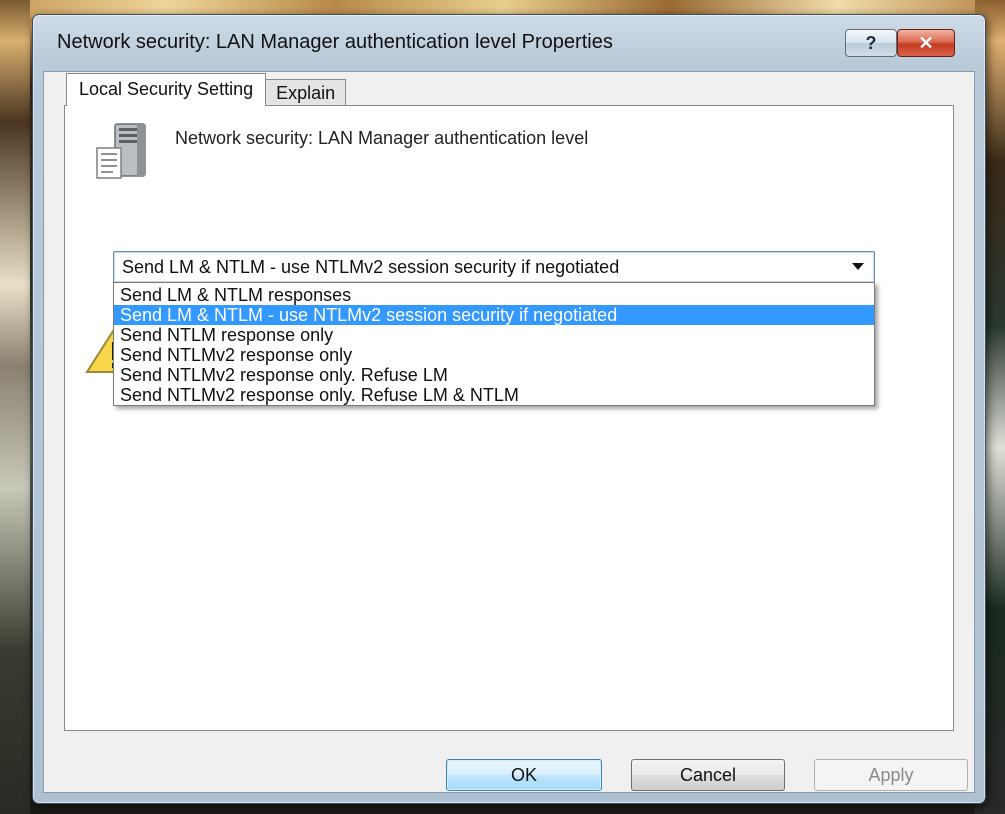 The image size is (1005, 814). What do you see at coordinates (166, 89) in the screenshot?
I see `tab-local-security-setting: Local Security Setting` at bounding box center [166, 89].